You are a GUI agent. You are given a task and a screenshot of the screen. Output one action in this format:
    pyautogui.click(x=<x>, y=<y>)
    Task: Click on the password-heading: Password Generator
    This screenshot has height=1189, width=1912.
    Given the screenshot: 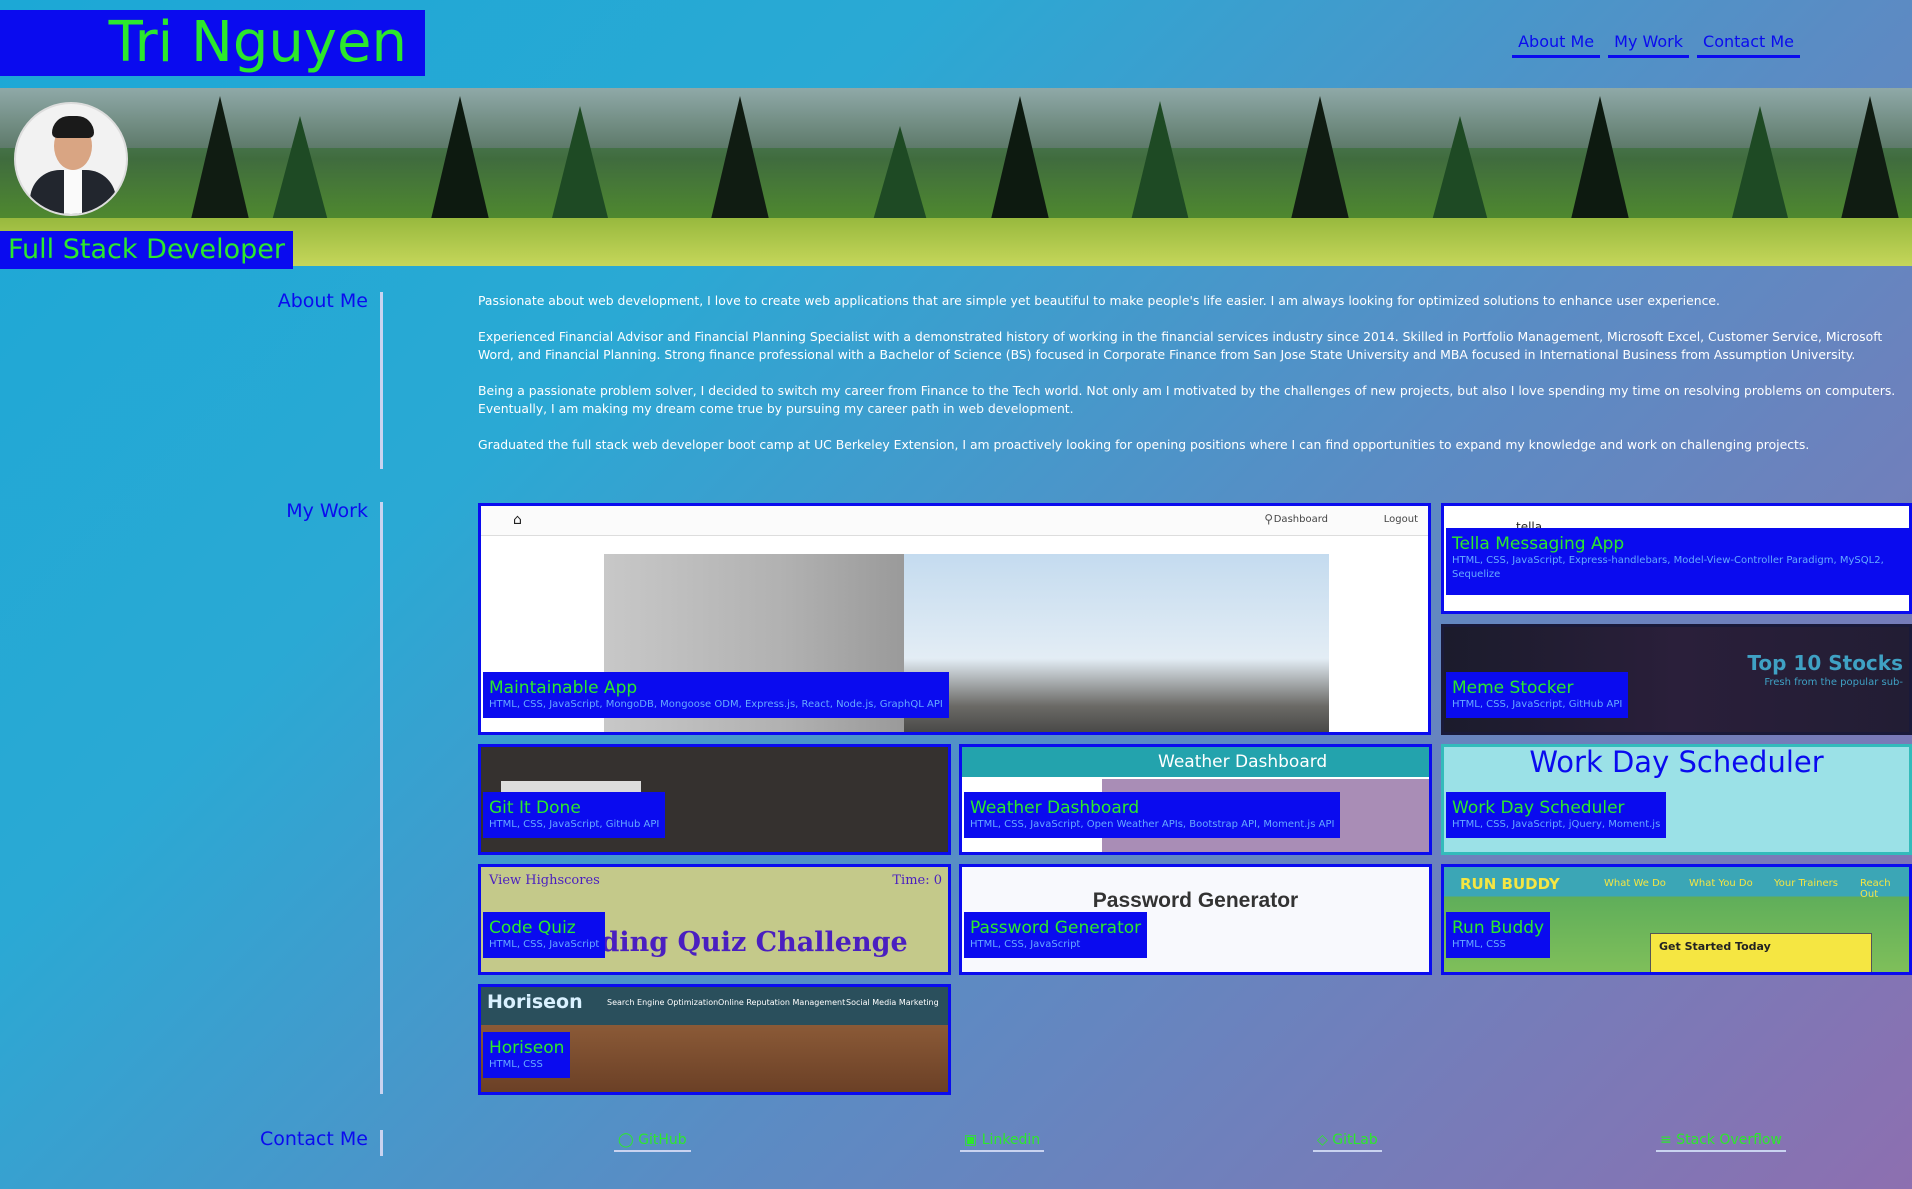 What is the action you would take?
    pyautogui.click(x=1195, y=900)
    